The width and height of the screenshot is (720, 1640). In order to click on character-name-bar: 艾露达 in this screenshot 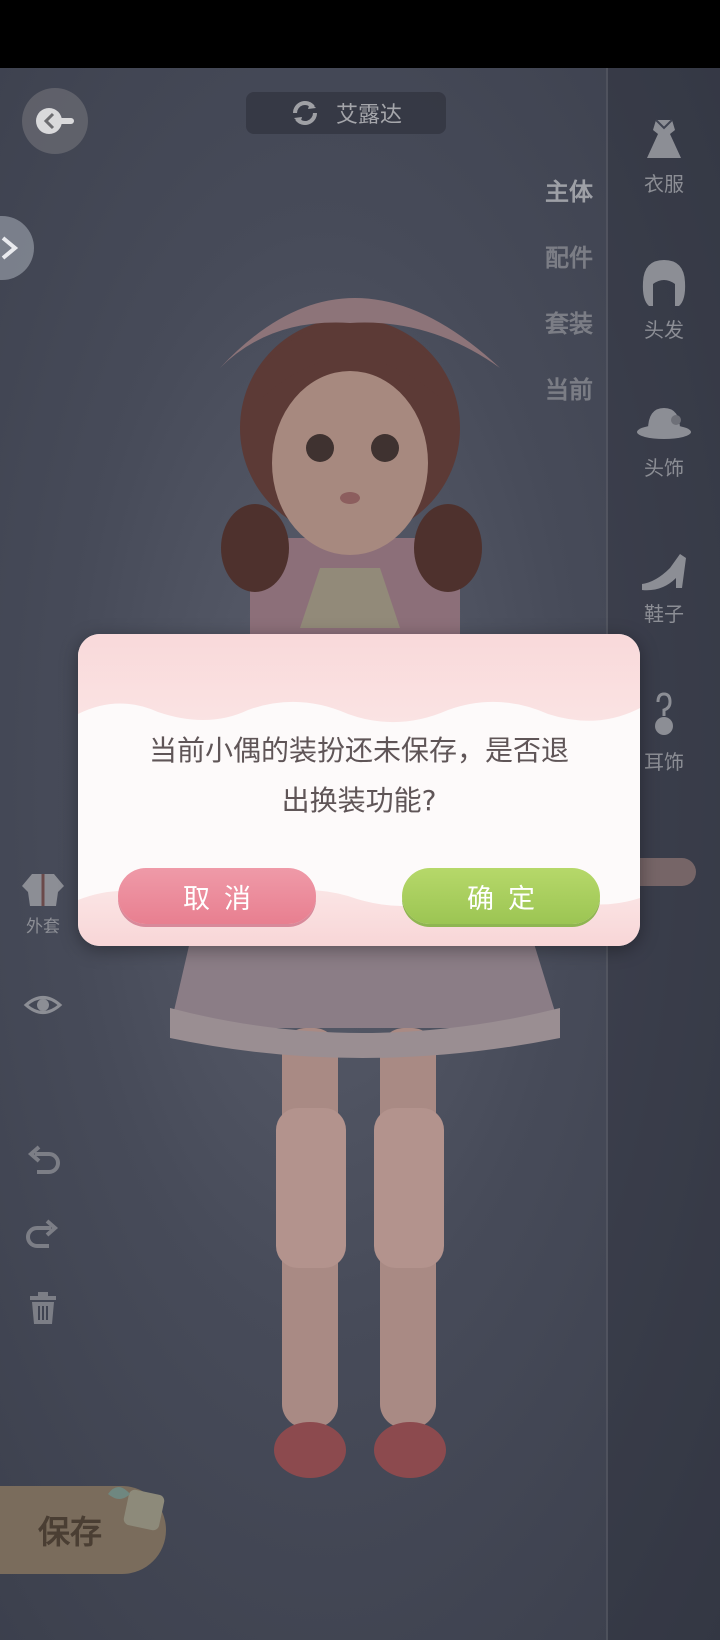, I will do `click(346, 113)`.